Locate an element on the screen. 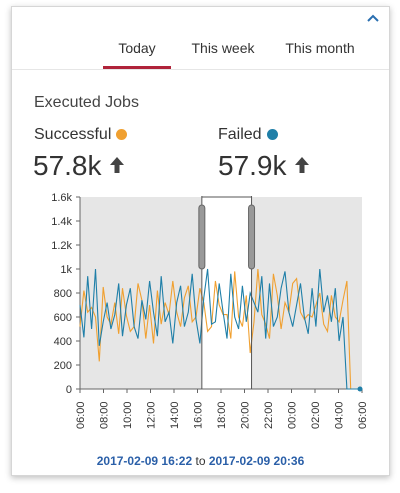 The height and width of the screenshot is (493, 400). period-tabs: Today This week This month is located at coordinates (200, 53).